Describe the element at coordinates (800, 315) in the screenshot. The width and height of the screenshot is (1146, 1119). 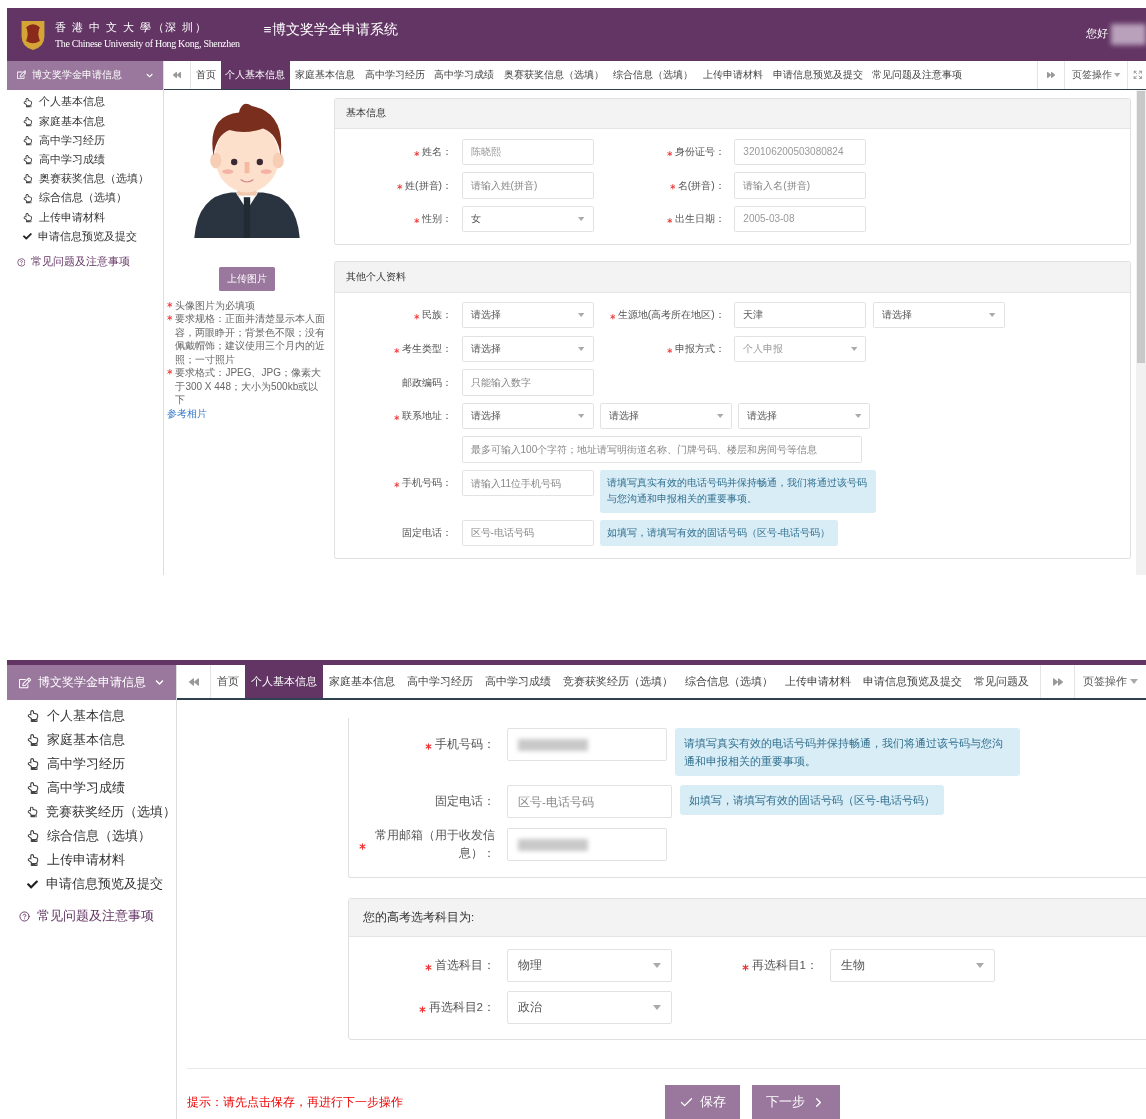
I see `input-field: 天津` at that location.